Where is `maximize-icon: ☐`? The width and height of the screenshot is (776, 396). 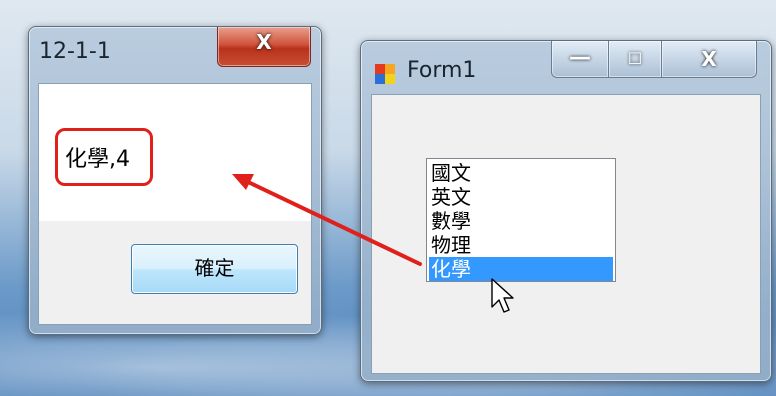
maximize-icon: ☐ is located at coordinates (635, 58).